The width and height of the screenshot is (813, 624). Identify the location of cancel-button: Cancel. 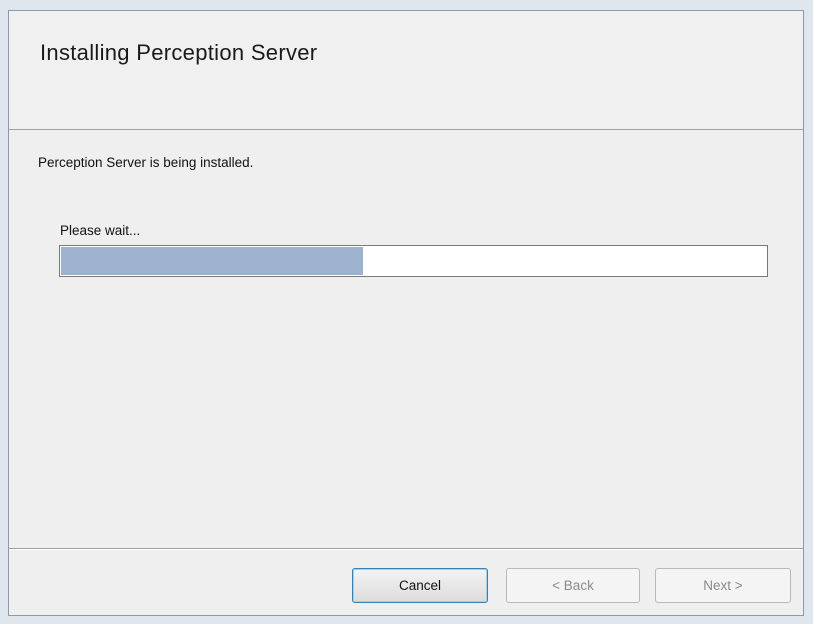
(420, 585).